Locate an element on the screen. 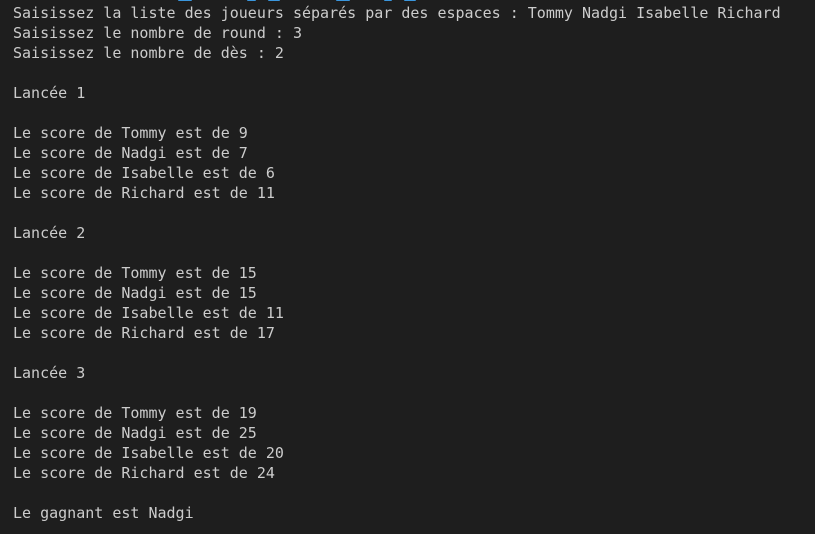  dice-prompt-line: Saisissez le nombre de dès : 2 is located at coordinates (148, 53).